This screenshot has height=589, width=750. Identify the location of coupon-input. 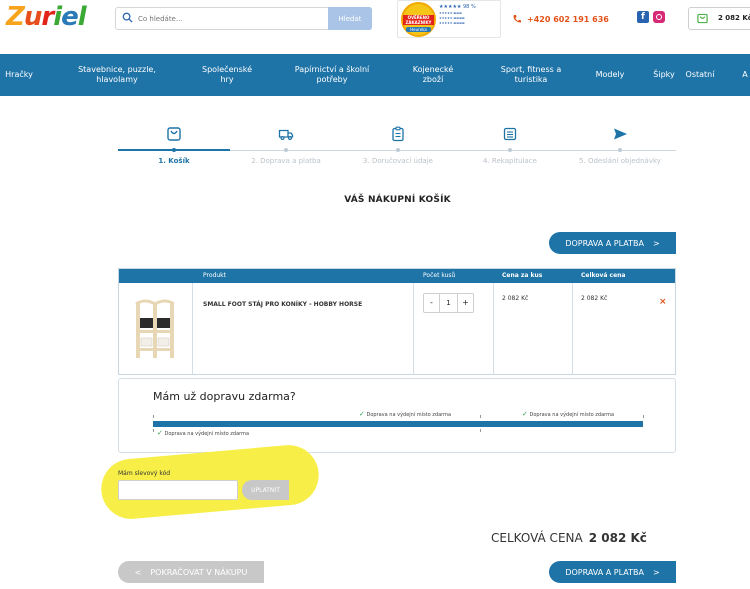
(178, 490).